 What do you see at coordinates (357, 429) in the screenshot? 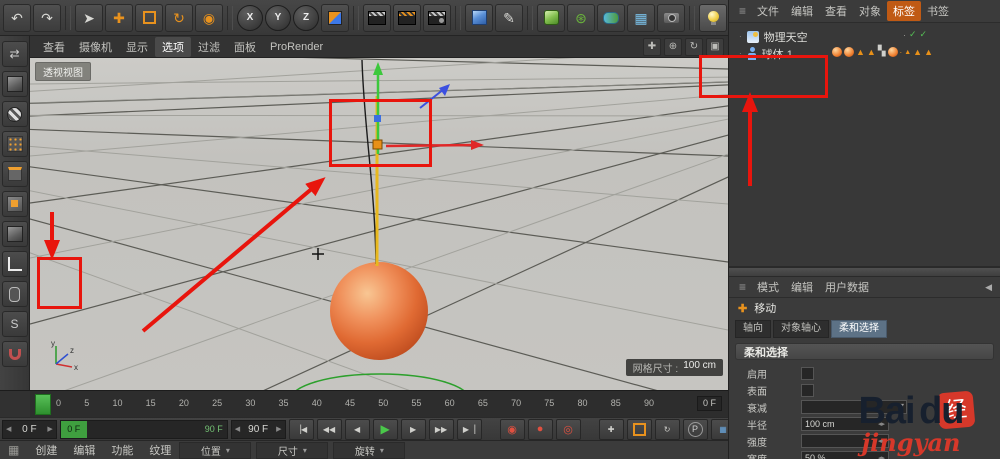
I see `prev-frame-button: ◀` at bounding box center [357, 429].